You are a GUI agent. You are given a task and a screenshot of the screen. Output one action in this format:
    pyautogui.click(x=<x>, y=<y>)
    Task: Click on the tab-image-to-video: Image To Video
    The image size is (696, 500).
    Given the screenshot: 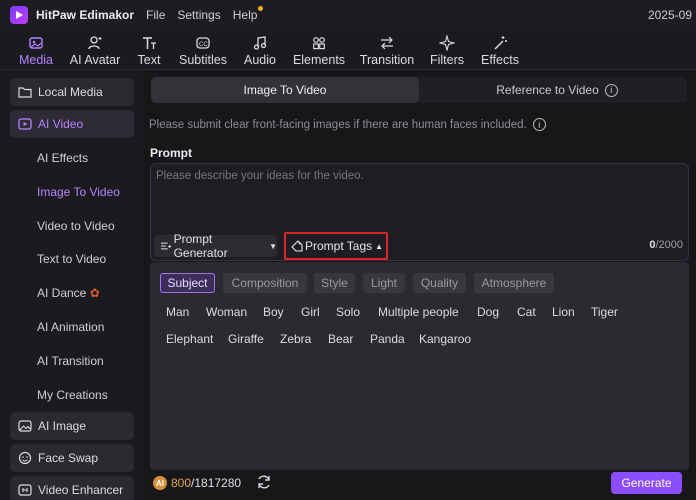 What is the action you would take?
    pyautogui.click(x=285, y=90)
    